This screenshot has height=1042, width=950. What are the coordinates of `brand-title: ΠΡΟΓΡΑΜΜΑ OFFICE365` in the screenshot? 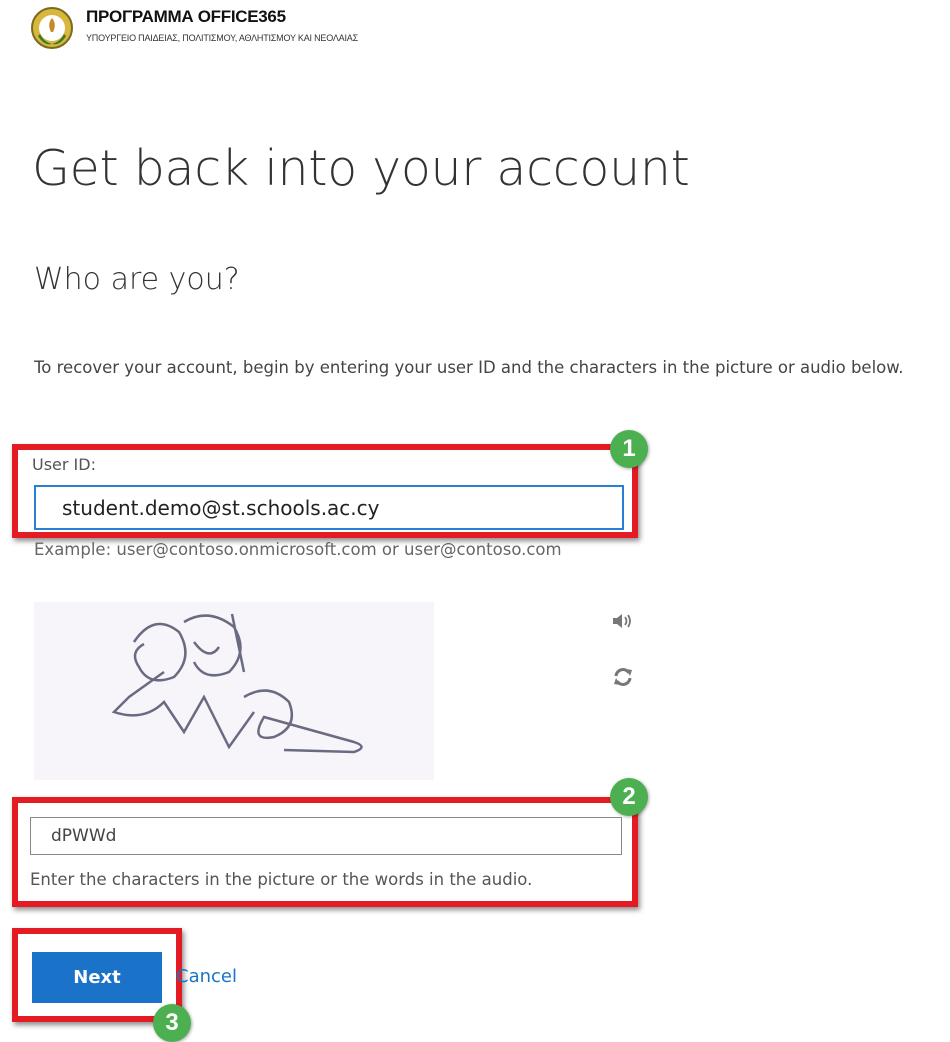 It's located at (186, 16).